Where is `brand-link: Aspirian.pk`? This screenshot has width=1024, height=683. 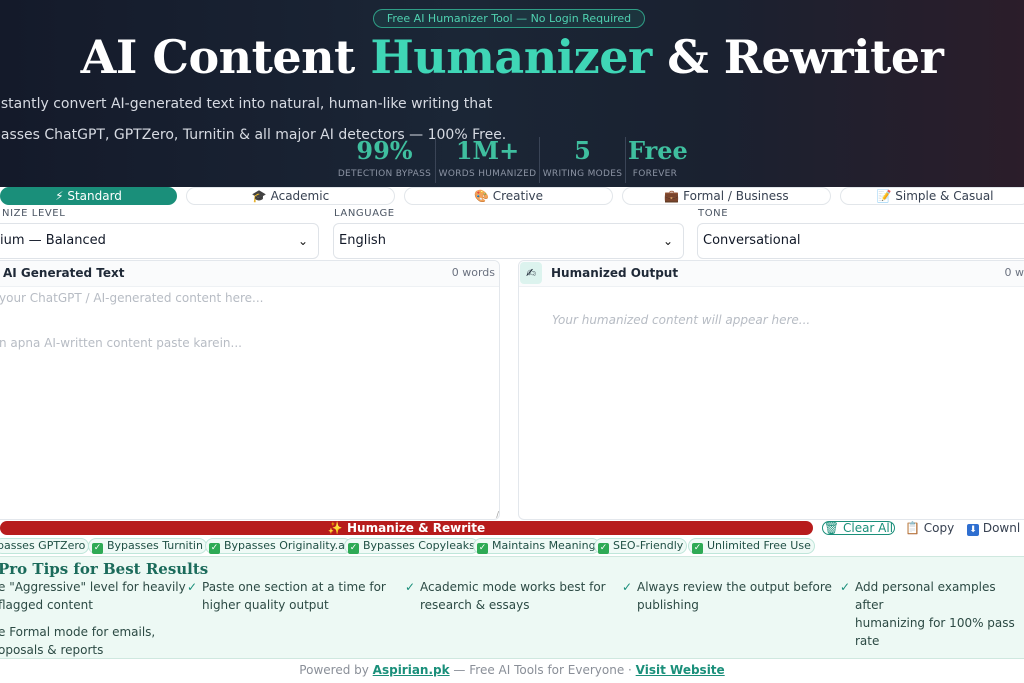 brand-link: Aspirian.pk is located at coordinates (411, 670).